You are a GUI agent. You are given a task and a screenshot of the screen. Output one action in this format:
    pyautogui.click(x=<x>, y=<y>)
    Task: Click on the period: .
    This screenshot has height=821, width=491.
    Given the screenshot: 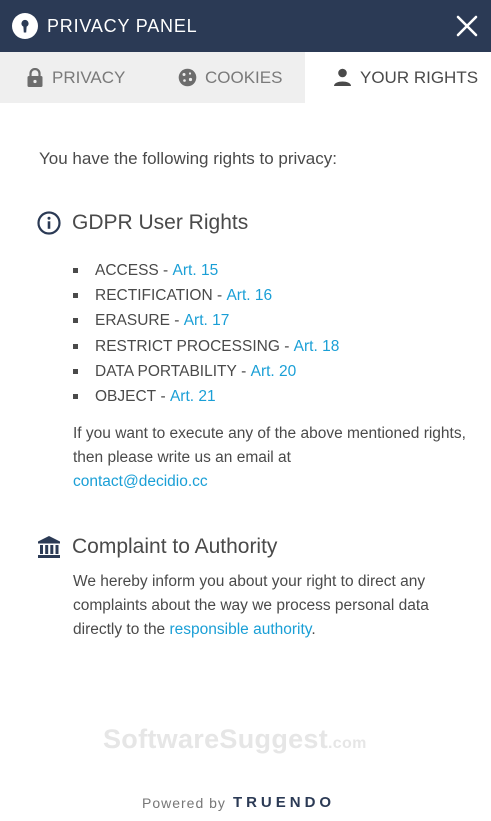 What is the action you would take?
    pyautogui.click(x=313, y=629)
    